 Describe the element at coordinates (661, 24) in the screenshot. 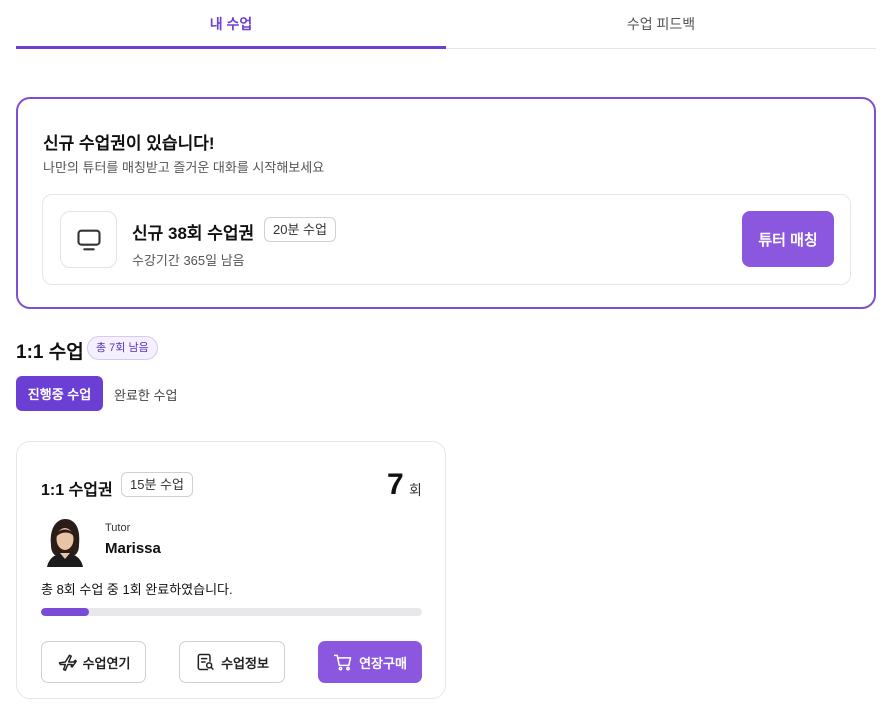

I see `tab-lesson-feedback: 수업 피드백` at that location.